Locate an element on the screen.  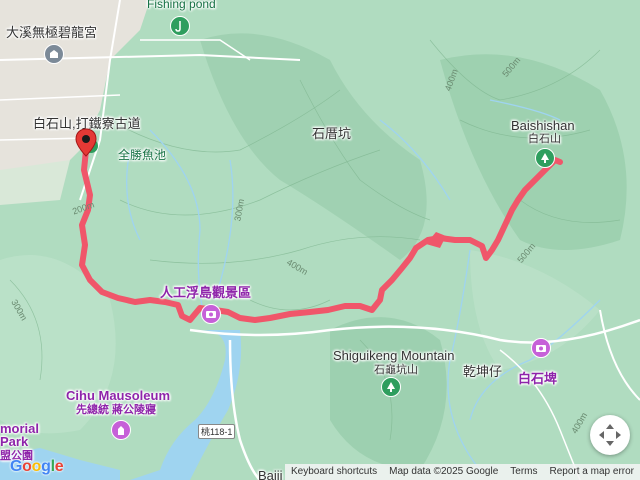
qiankunzi-label: 乾坤仔 is located at coordinates (483, 371).